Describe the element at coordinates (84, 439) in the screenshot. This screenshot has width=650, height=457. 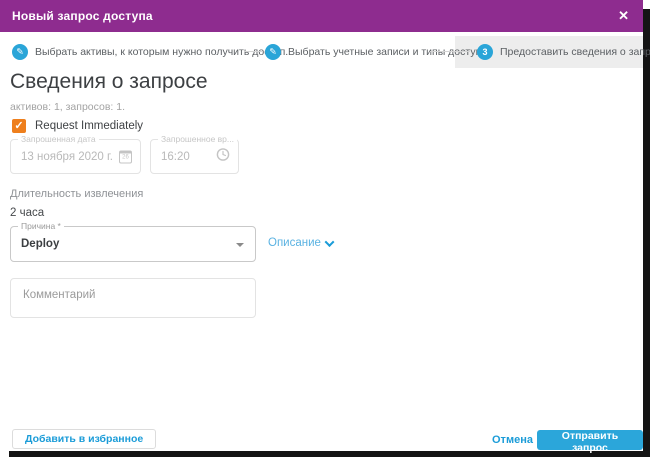
I see `add-to-favorites-button: Добавить в избранное` at that location.